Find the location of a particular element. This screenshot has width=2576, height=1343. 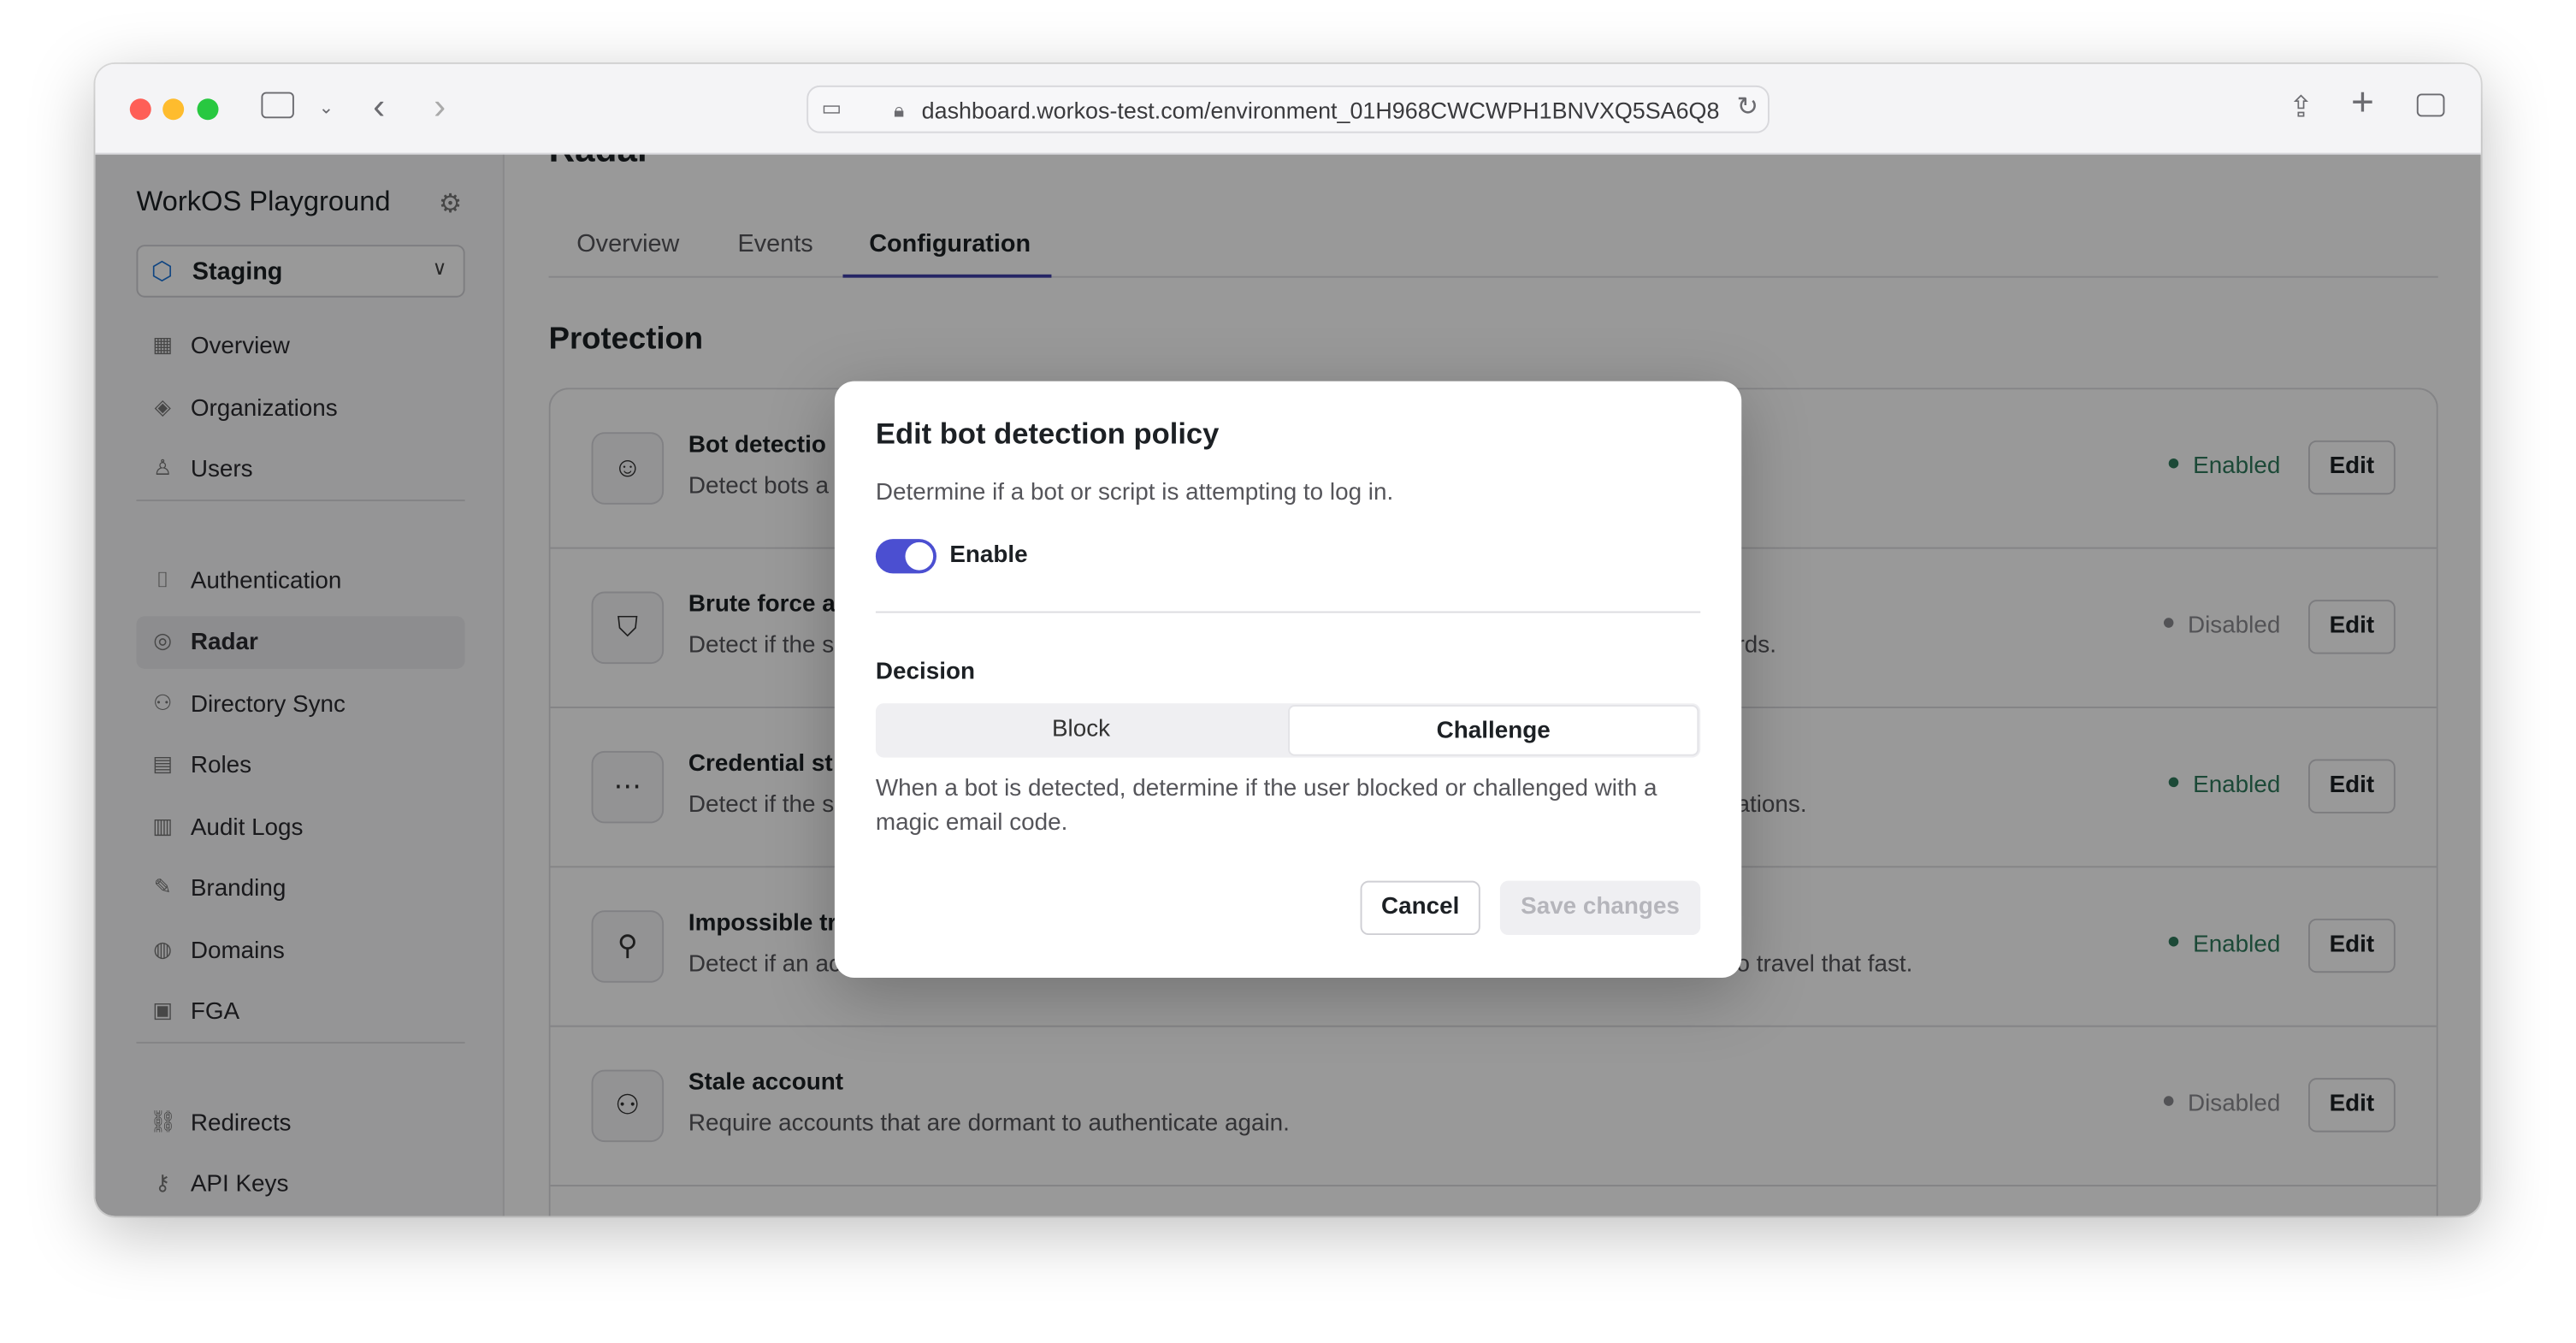

share-icon: ⇪ is located at coordinates (2301, 107).